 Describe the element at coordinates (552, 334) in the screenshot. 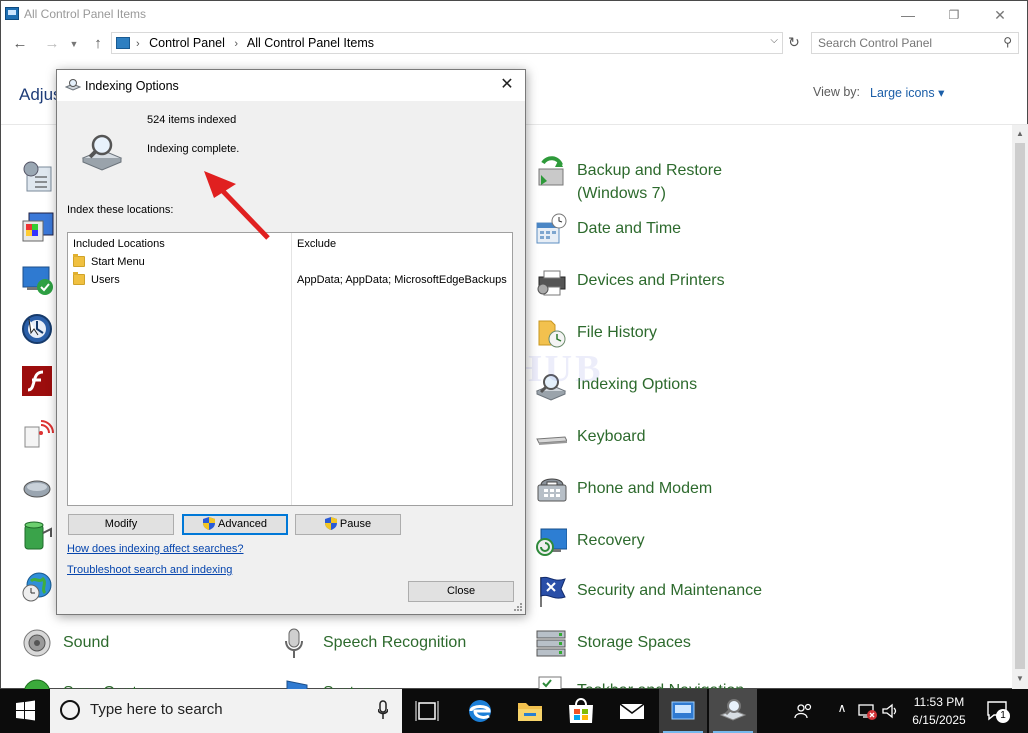

I see `file-history-icon` at that location.